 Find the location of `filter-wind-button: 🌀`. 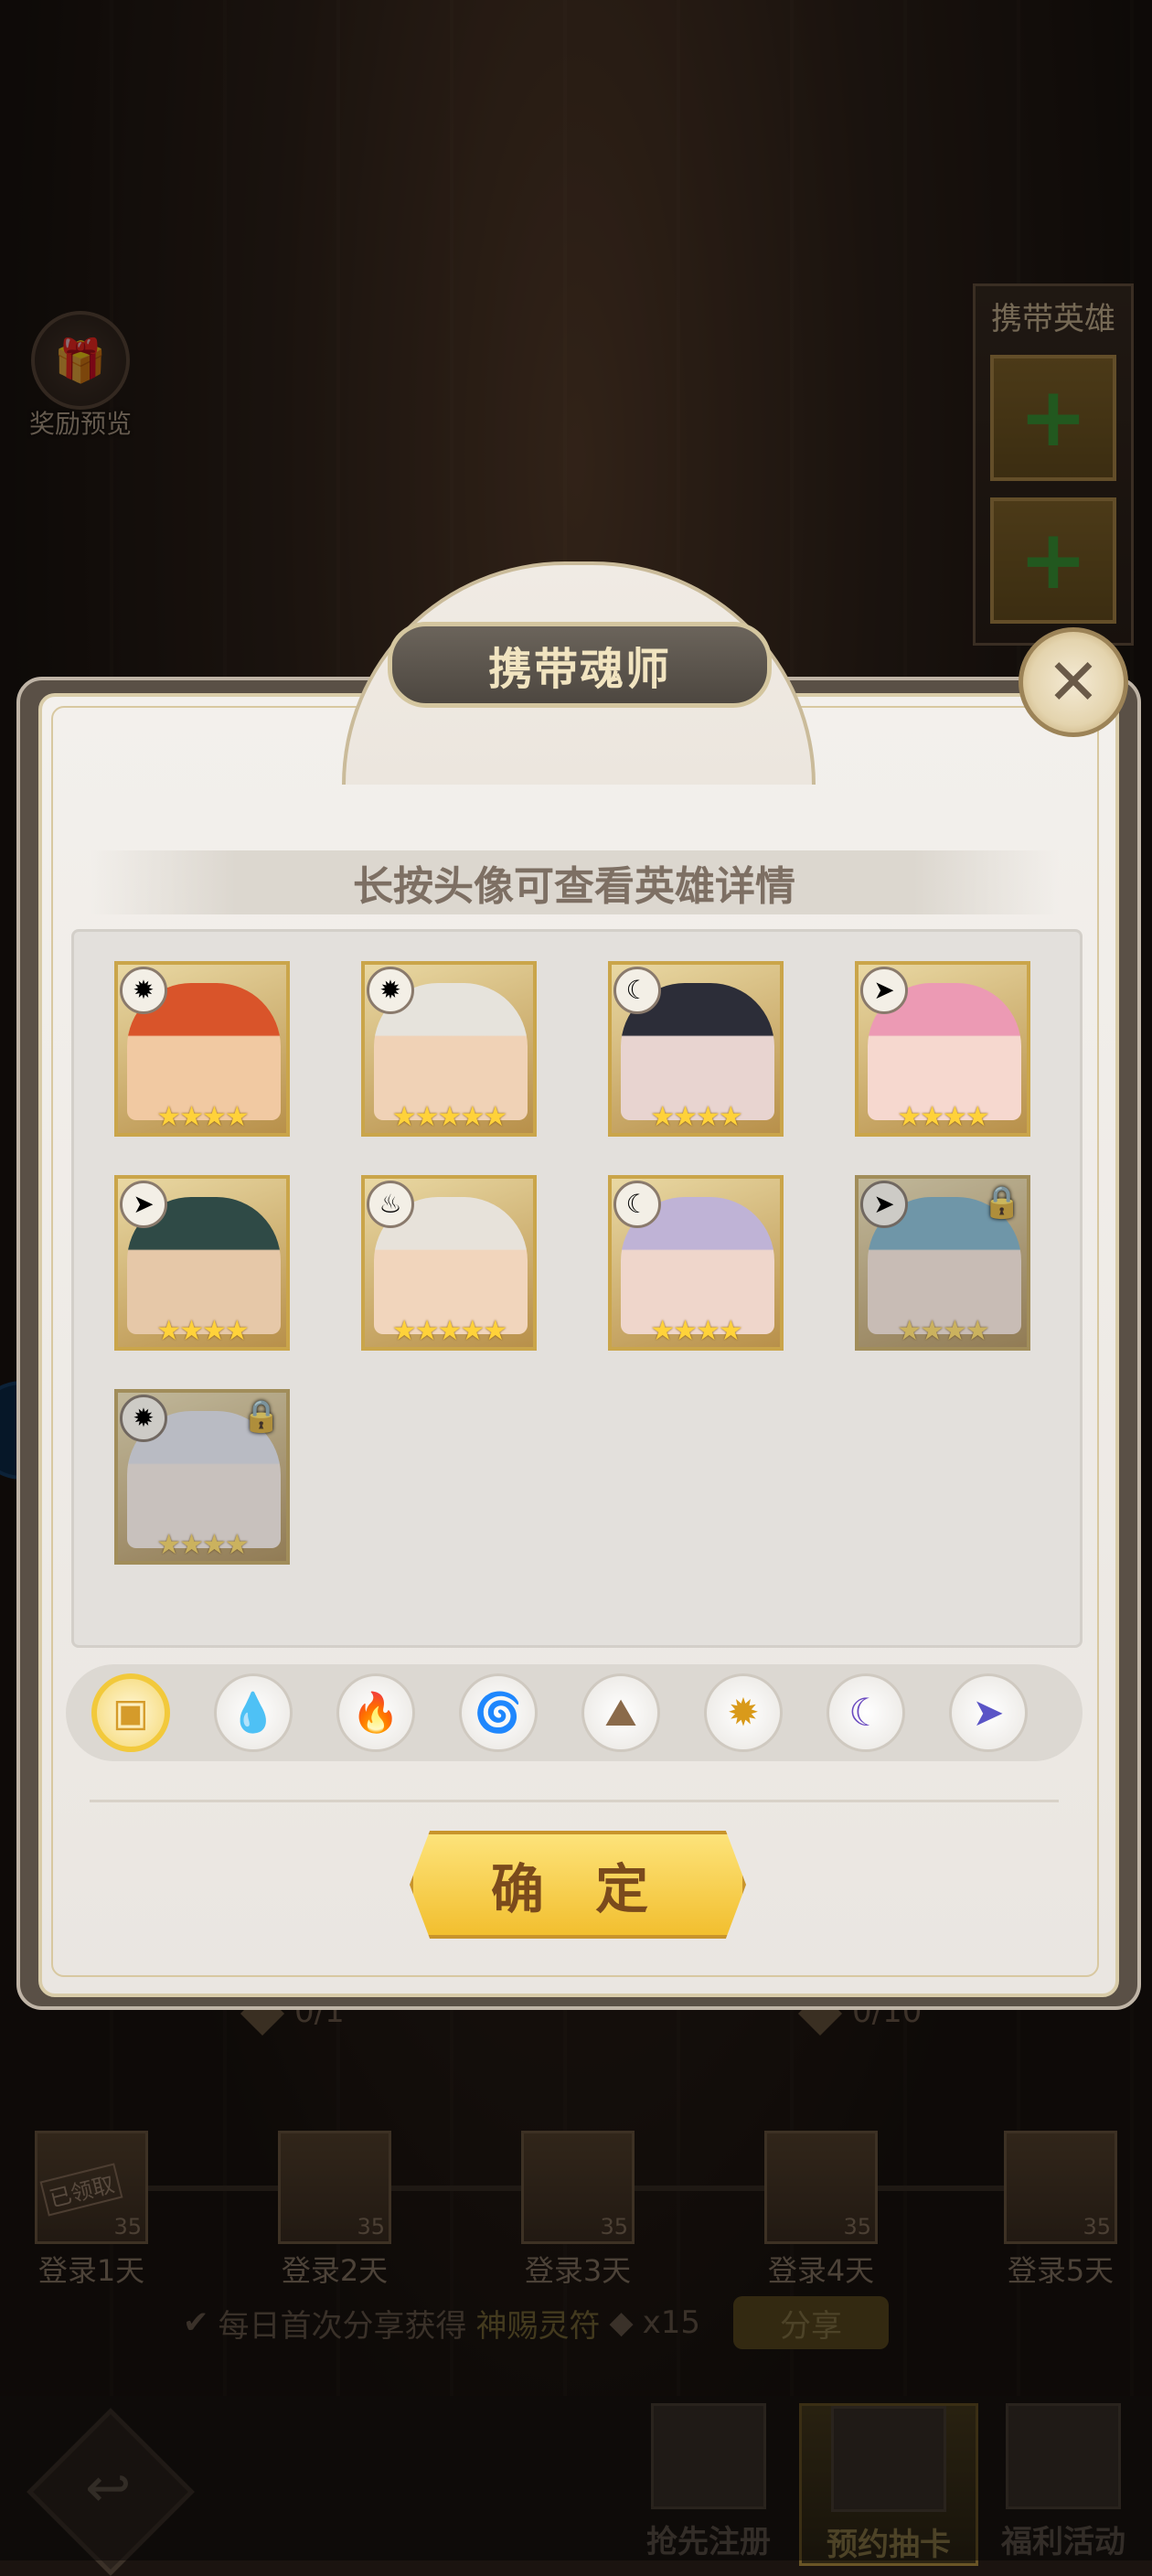

filter-wind-button: 🌀 is located at coordinates (498, 1712).